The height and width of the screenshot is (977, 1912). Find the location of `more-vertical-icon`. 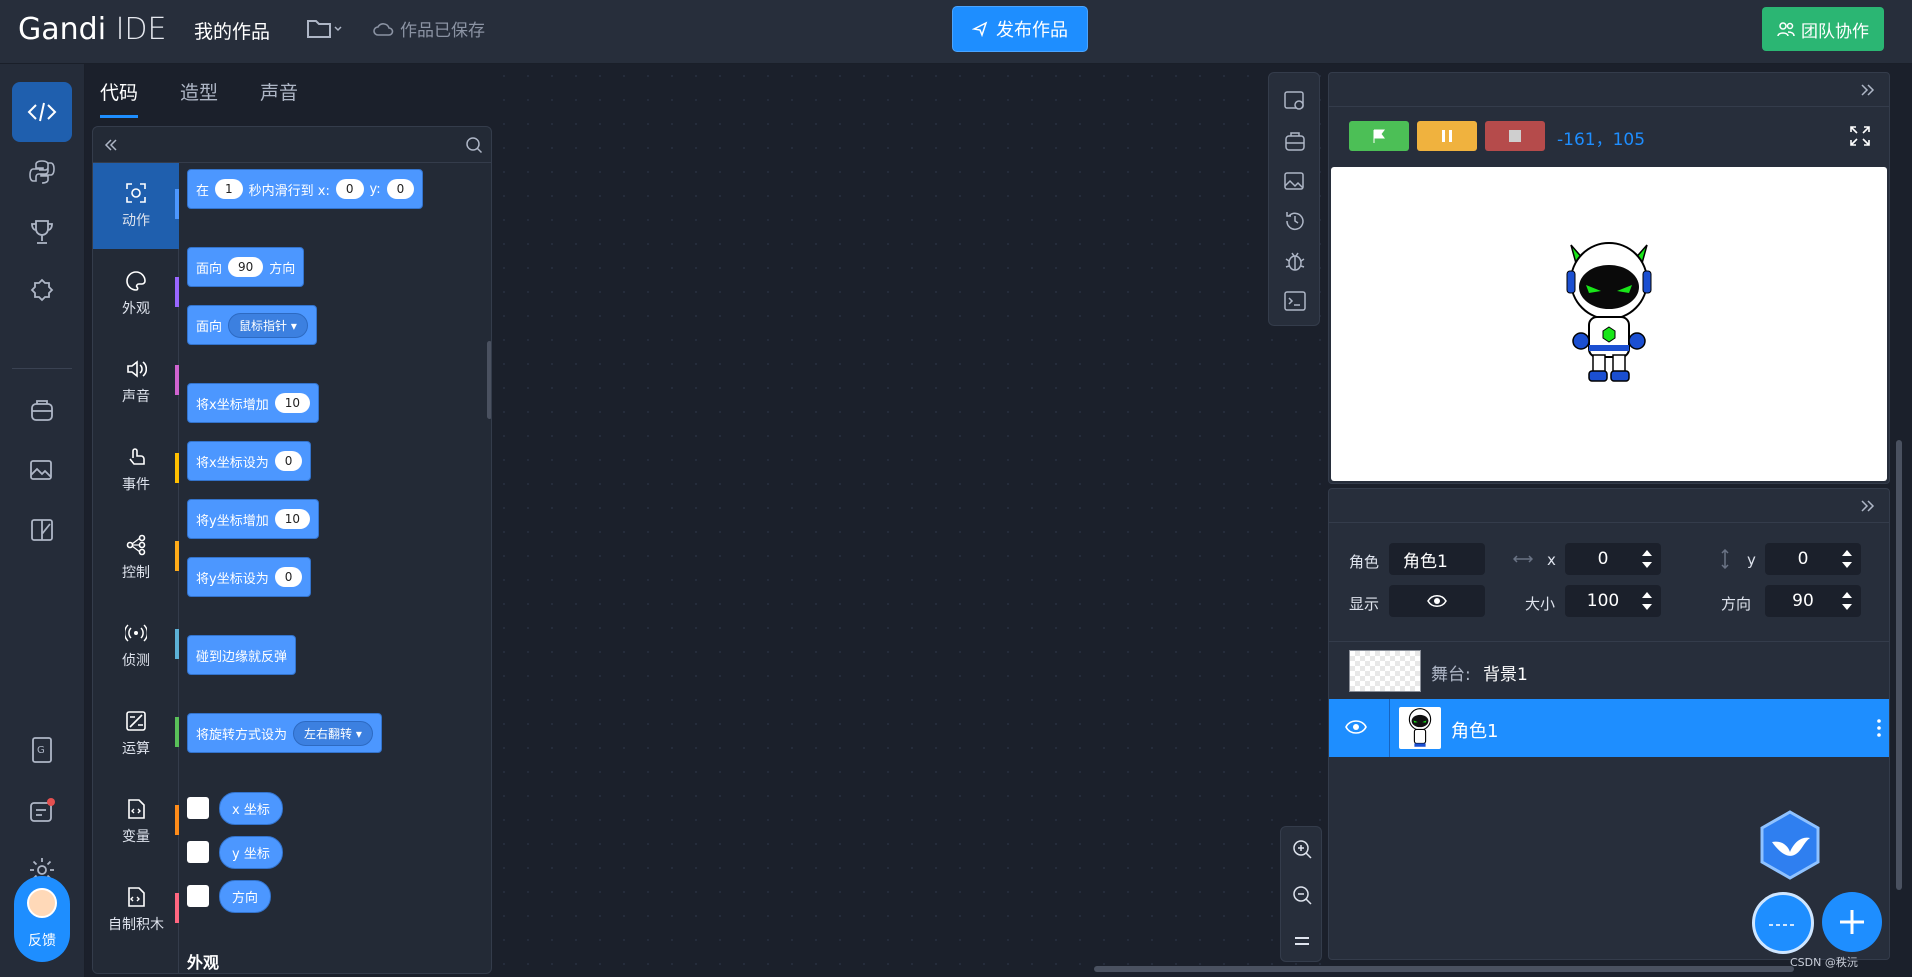

more-vertical-icon is located at coordinates (1879, 728).